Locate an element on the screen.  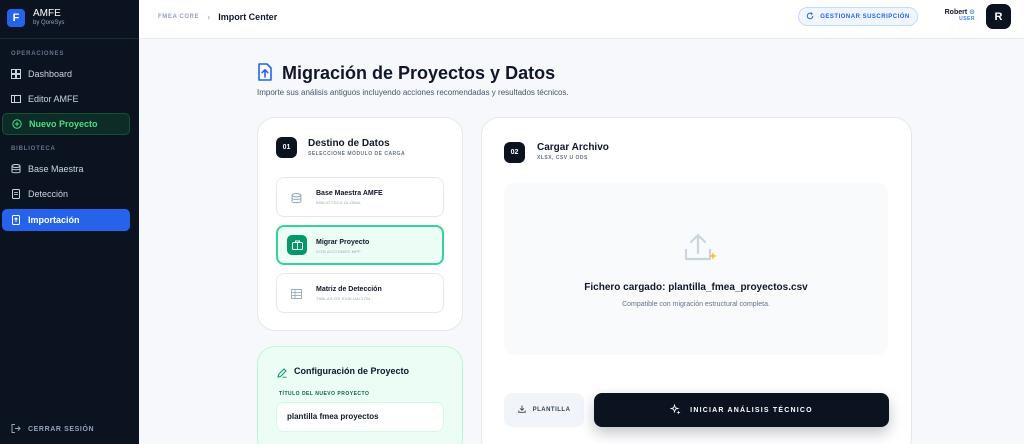
sidebar-item-dashboard: Dashboard is located at coordinates (66, 74).